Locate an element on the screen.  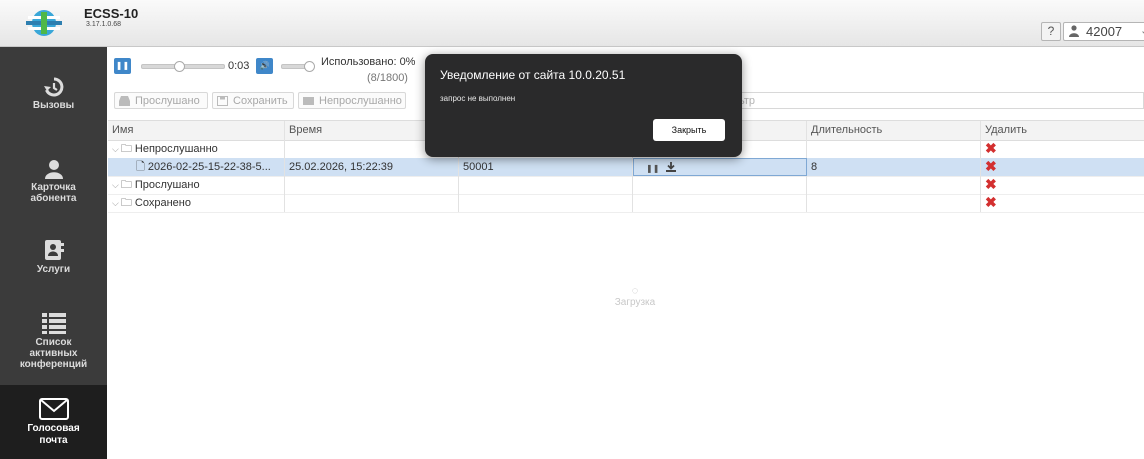
pause-button: ❚❚ is located at coordinates (122, 66).